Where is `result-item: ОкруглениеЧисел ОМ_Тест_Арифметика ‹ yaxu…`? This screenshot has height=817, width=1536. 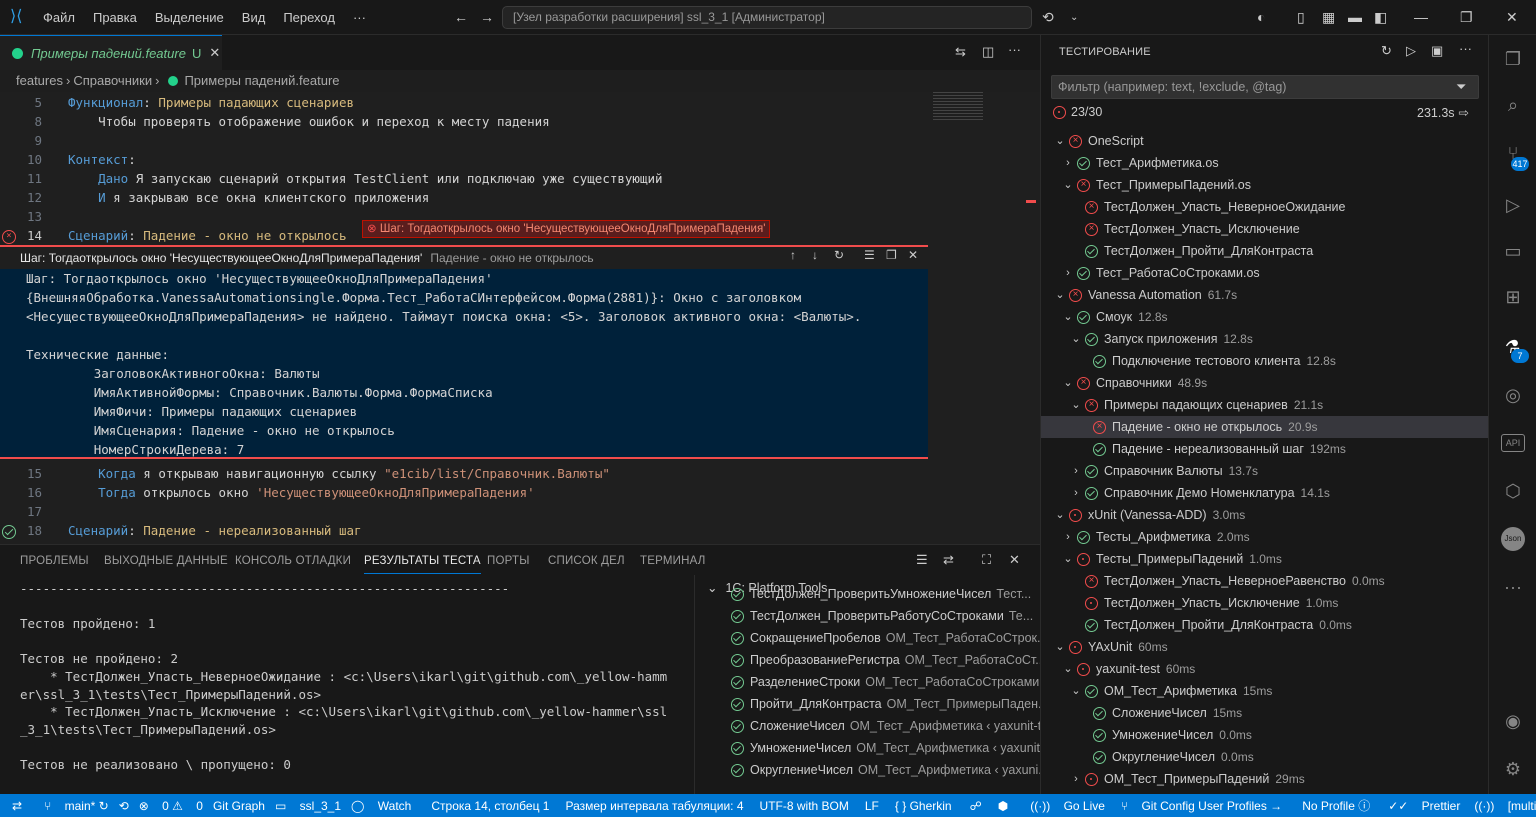 result-item: ОкруглениеЧисел ОМ_Тест_Арифметика ‹ yaxu… is located at coordinates (885, 770).